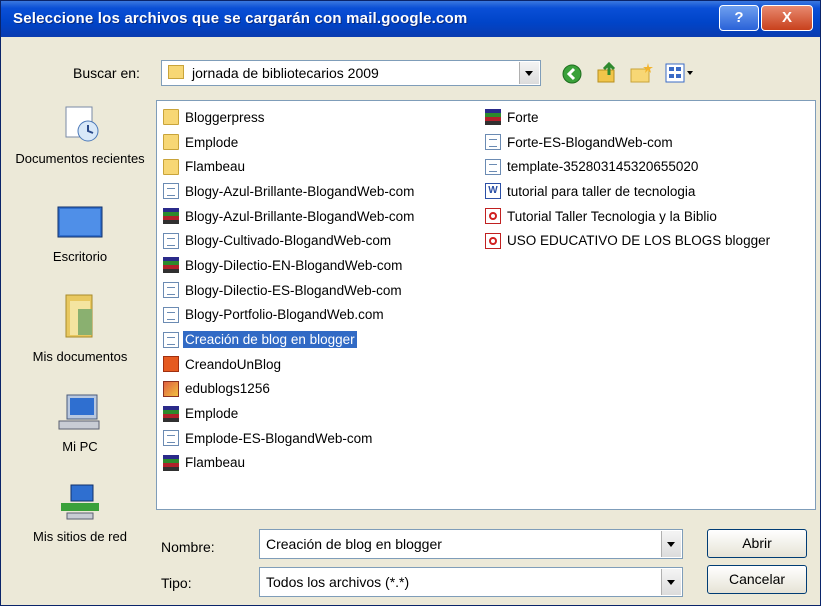 The image size is (821, 606). What do you see at coordinates (279, 438) in the screenshot?
I see `file-name: Emplode-ES-BlogandWeb-com` at bounding box center [279, 438].